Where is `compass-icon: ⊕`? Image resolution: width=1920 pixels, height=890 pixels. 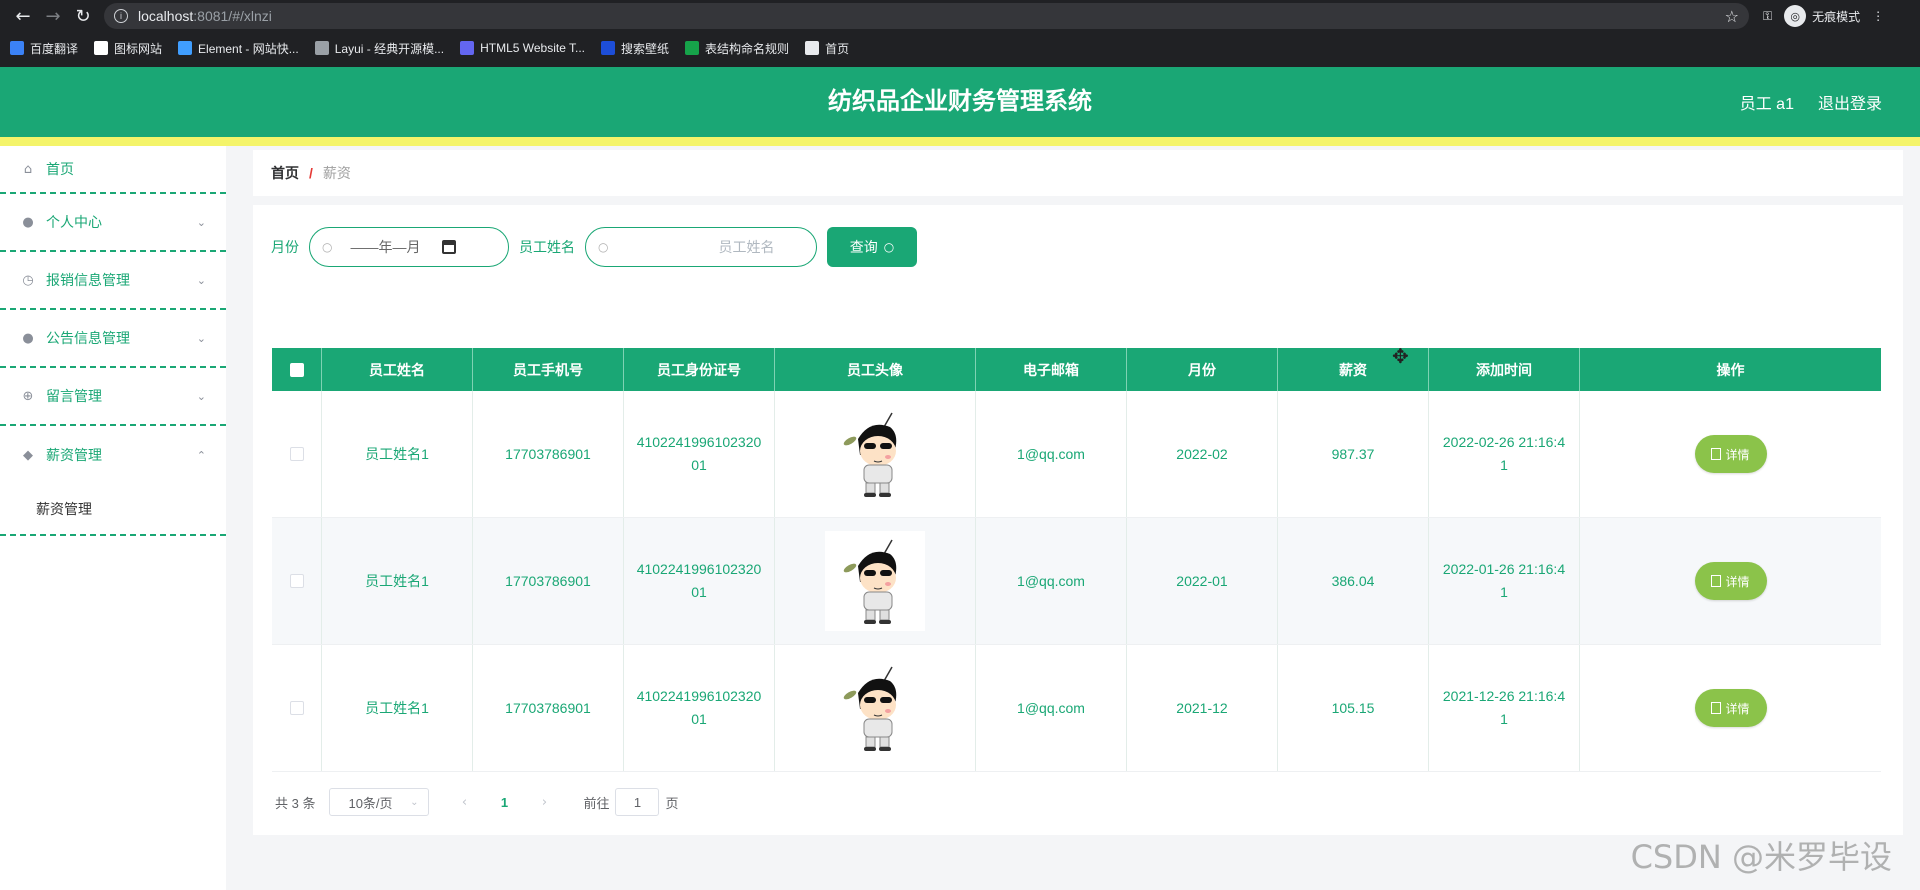
compass-icon: ⊕ is located at coordinates (28, 396).